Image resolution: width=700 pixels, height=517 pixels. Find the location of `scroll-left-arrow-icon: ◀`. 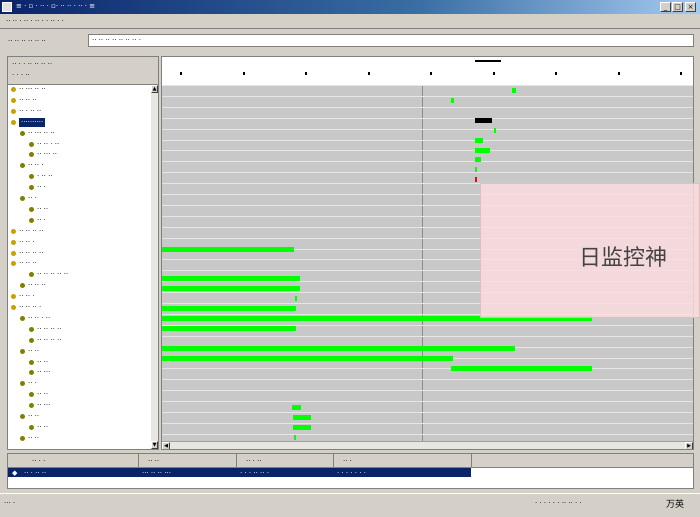

scroll-left-arrow-icon: ◀ is located at coordinates (166, 445).